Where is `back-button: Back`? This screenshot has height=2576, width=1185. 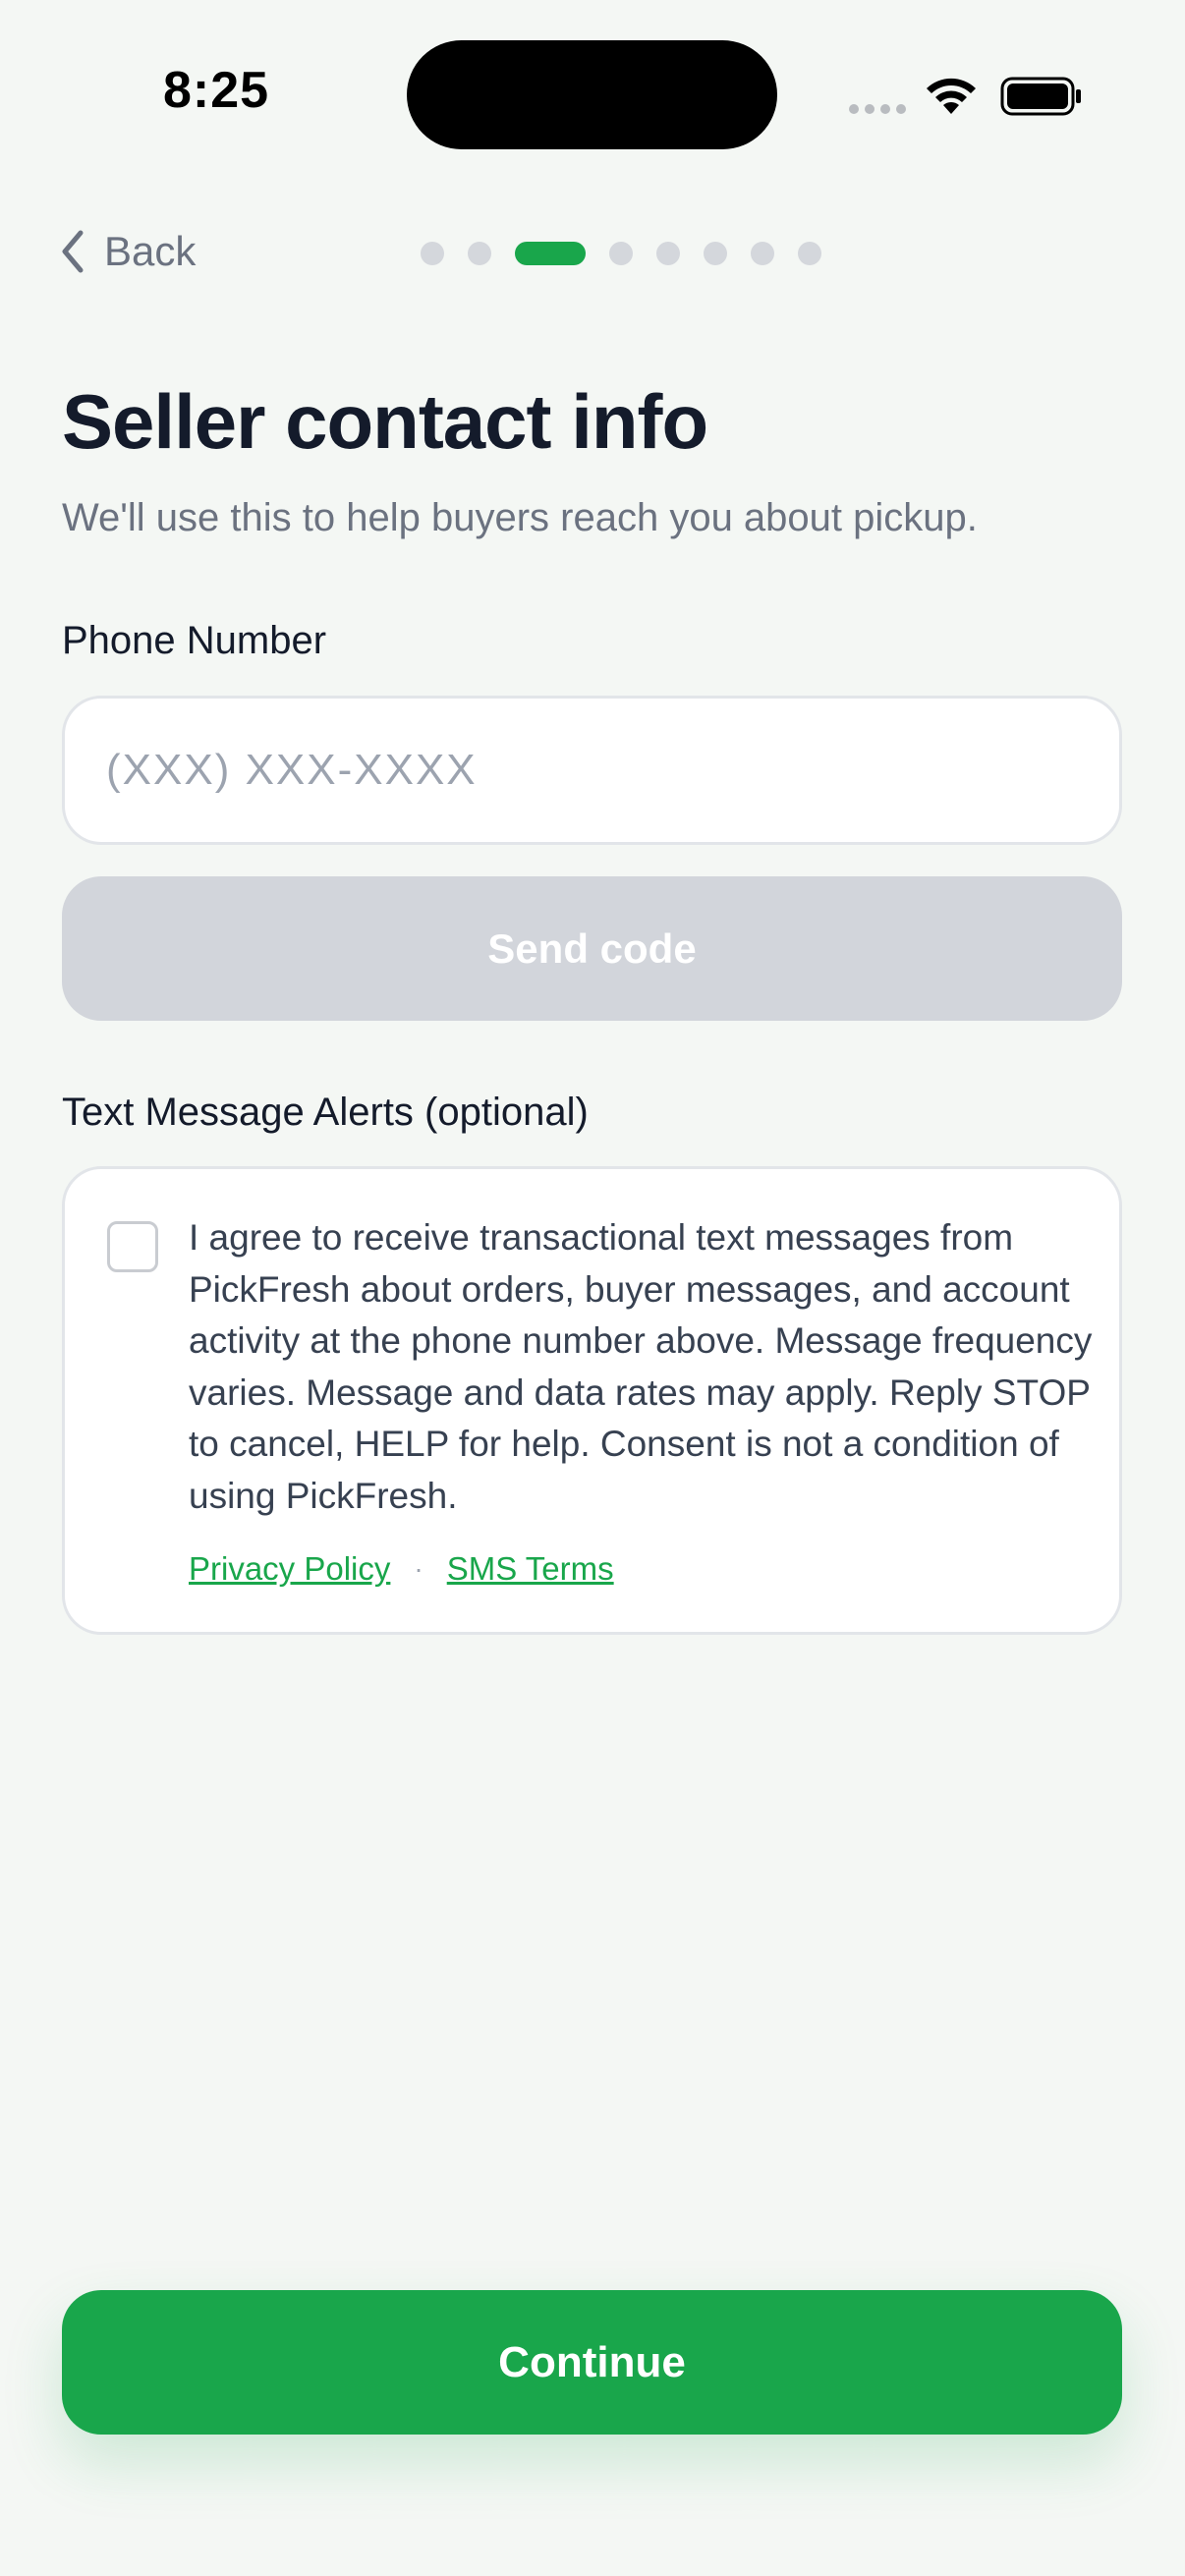
back-button: Back is located at coordinates (128, 251).